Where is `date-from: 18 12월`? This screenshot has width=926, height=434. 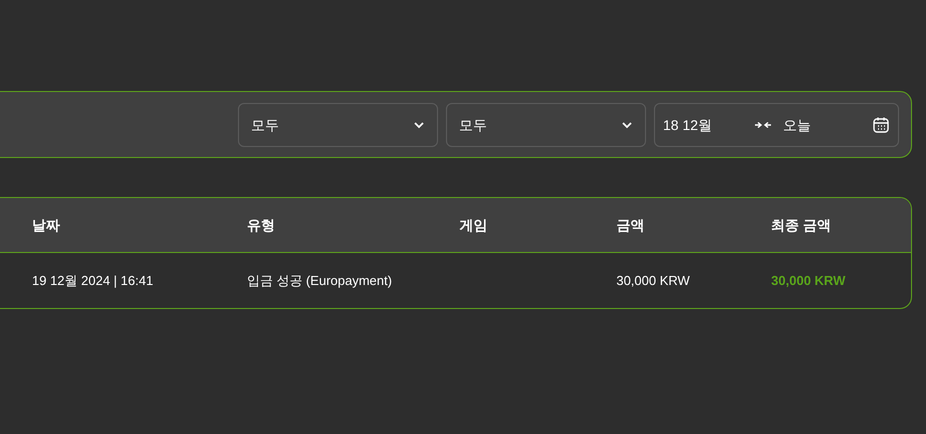
date-from: 18 12월 is located at coordinates (688, 125).